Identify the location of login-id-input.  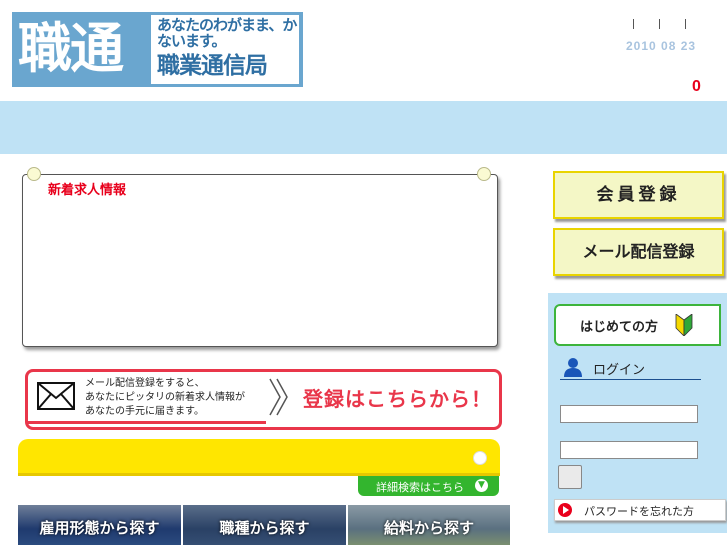
(629, 414).